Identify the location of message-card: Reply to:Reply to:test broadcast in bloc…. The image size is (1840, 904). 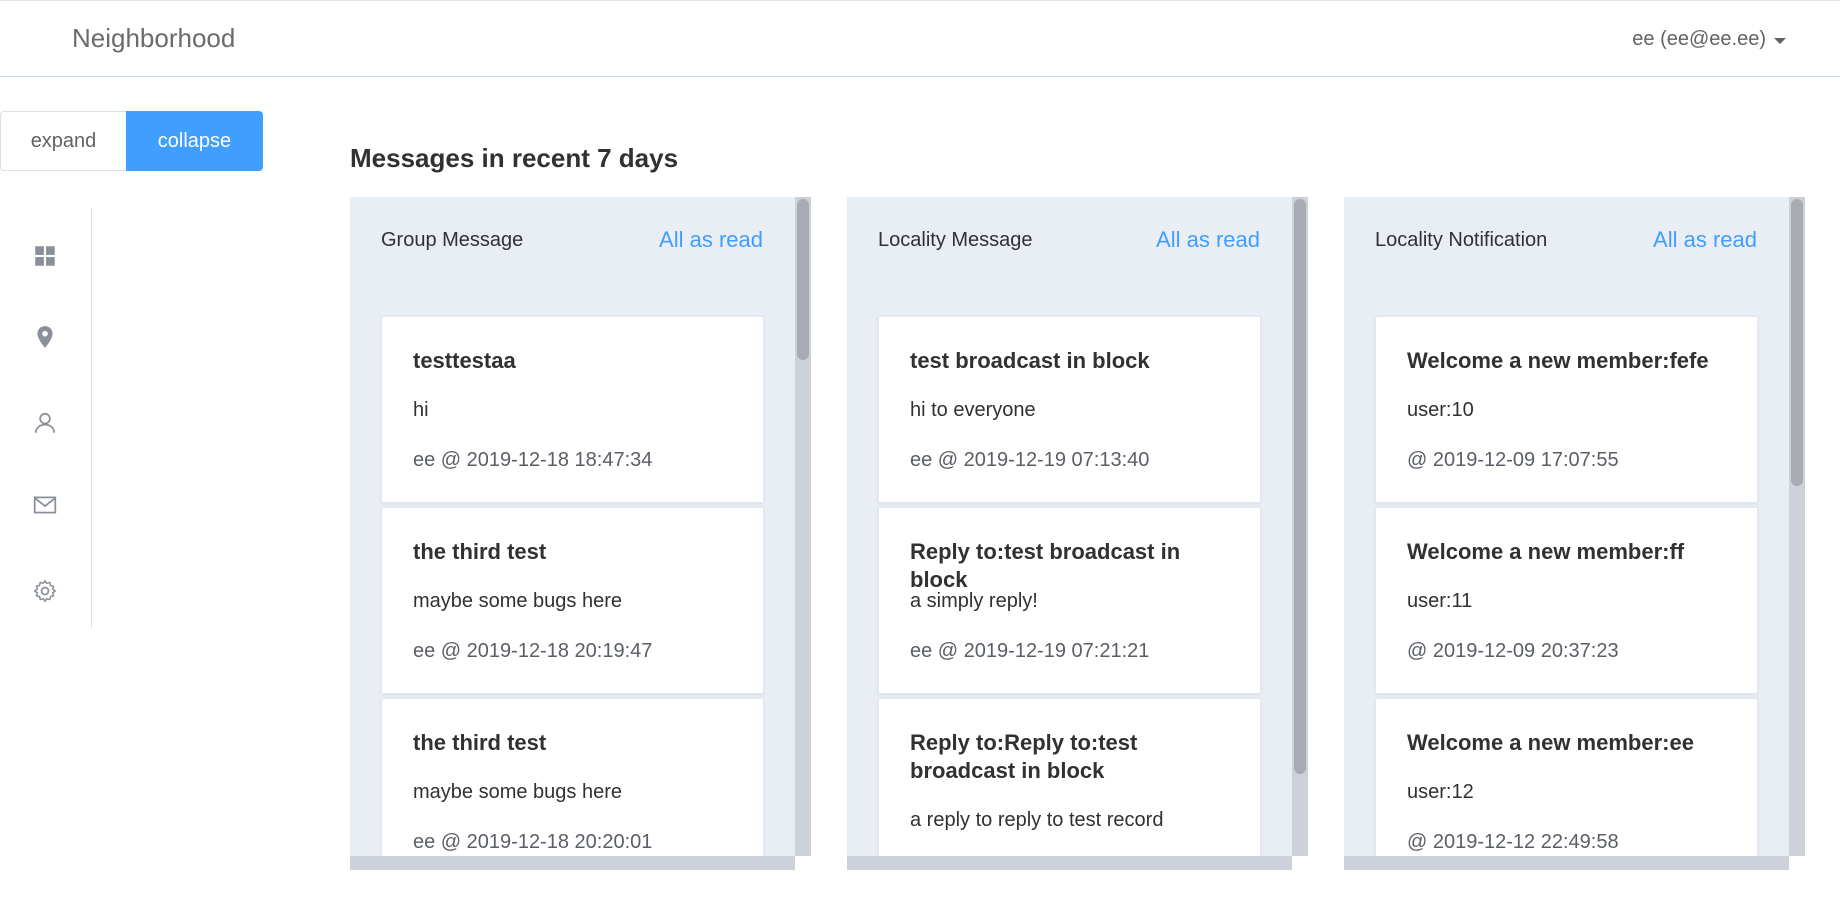
(1069, 784).